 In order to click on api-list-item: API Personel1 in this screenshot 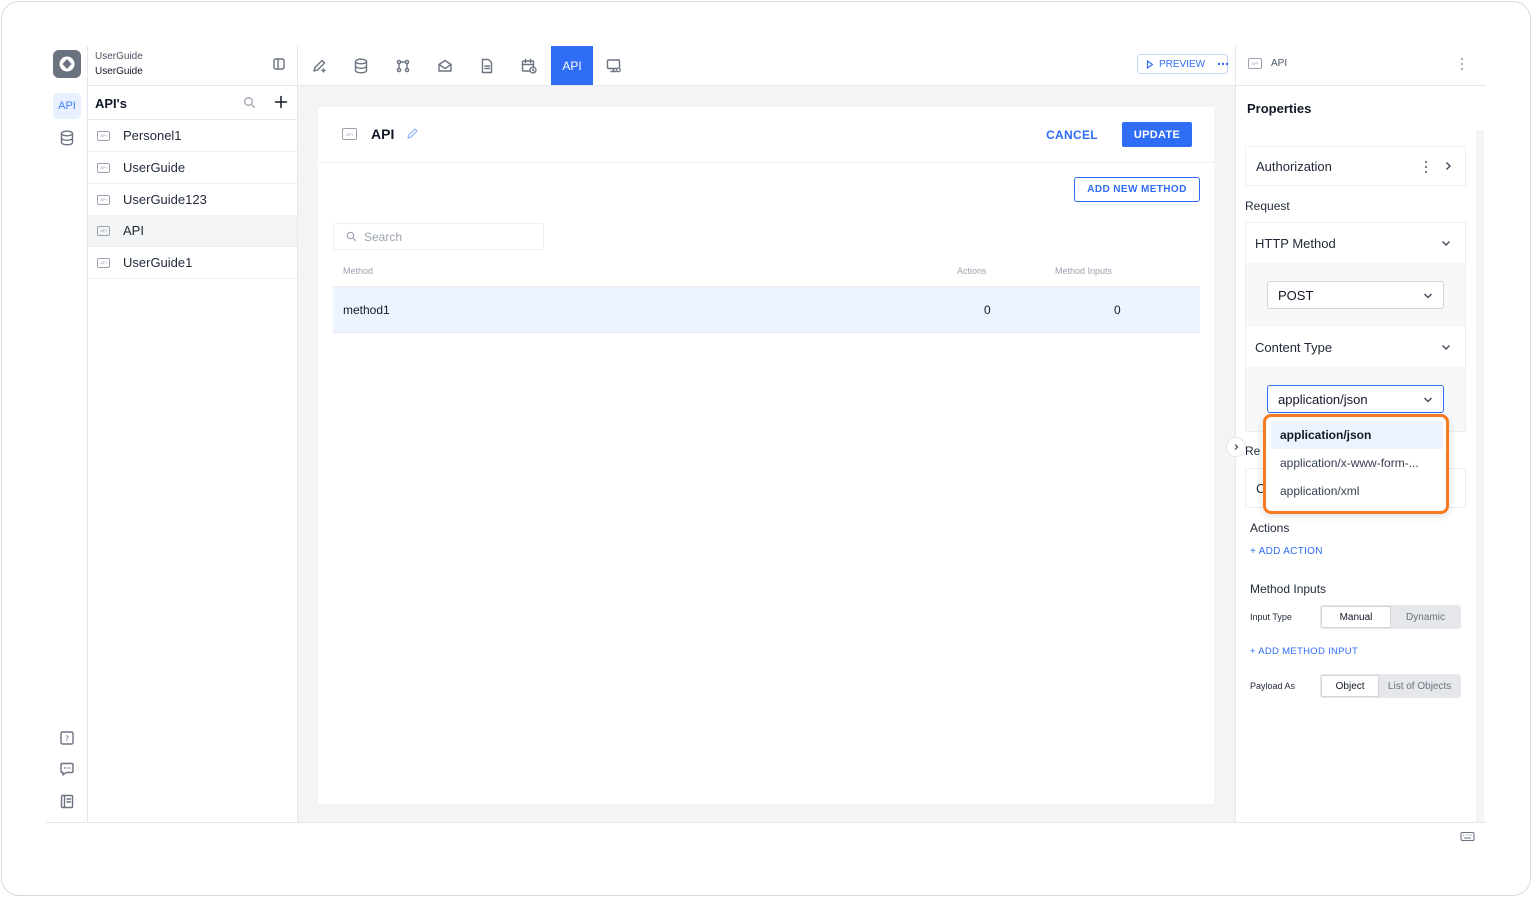, I will do `click(192, 136)`.